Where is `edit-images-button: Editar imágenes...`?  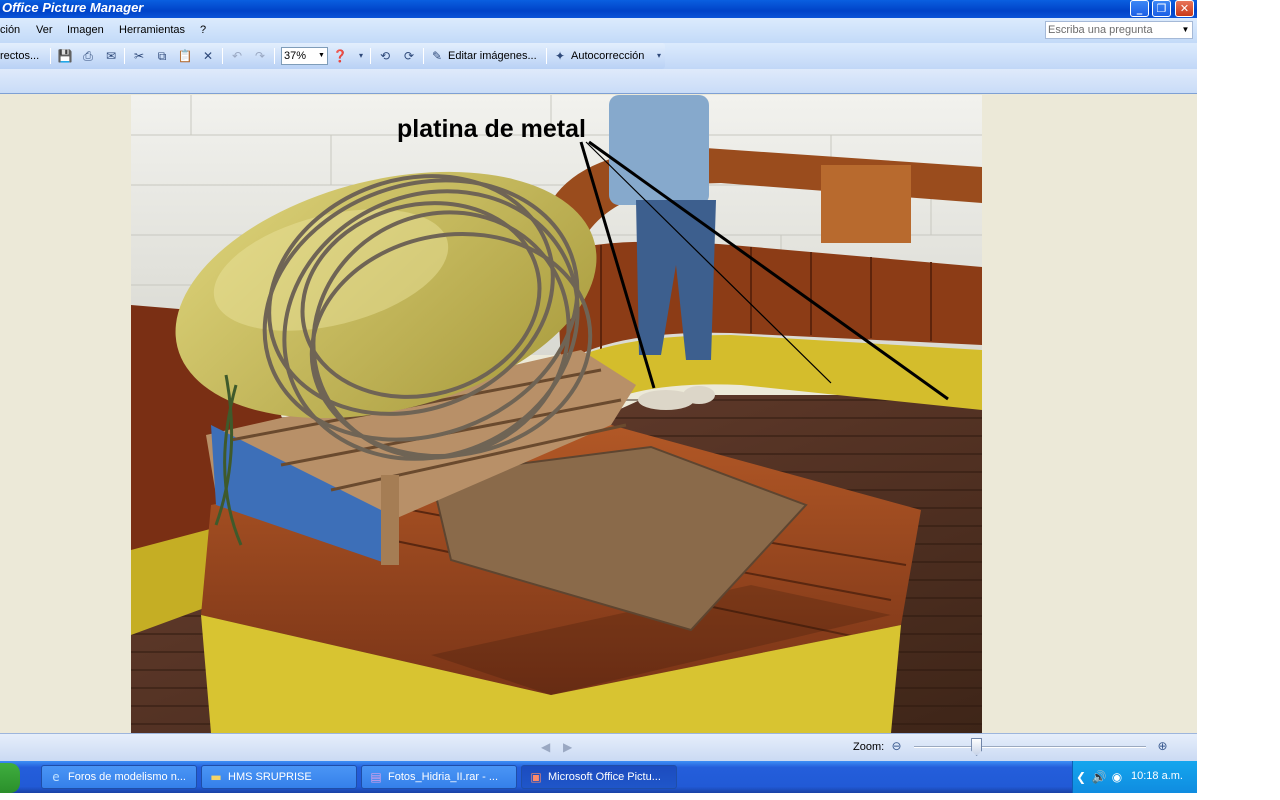 edit-images-button: Editar imágenes... is located at coordinates (492, 56).